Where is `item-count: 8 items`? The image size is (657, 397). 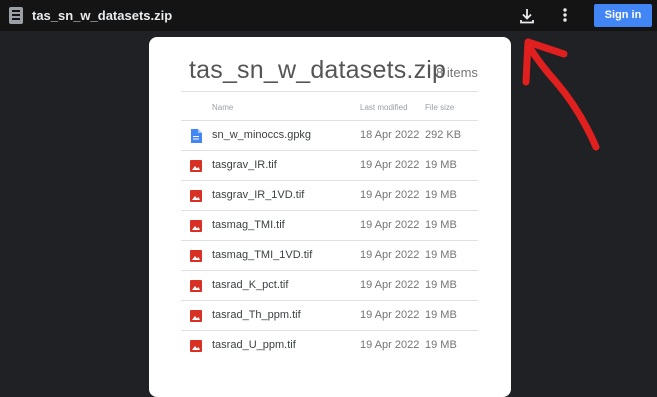
item-count: 8 items is located at coordinates (457, 72).